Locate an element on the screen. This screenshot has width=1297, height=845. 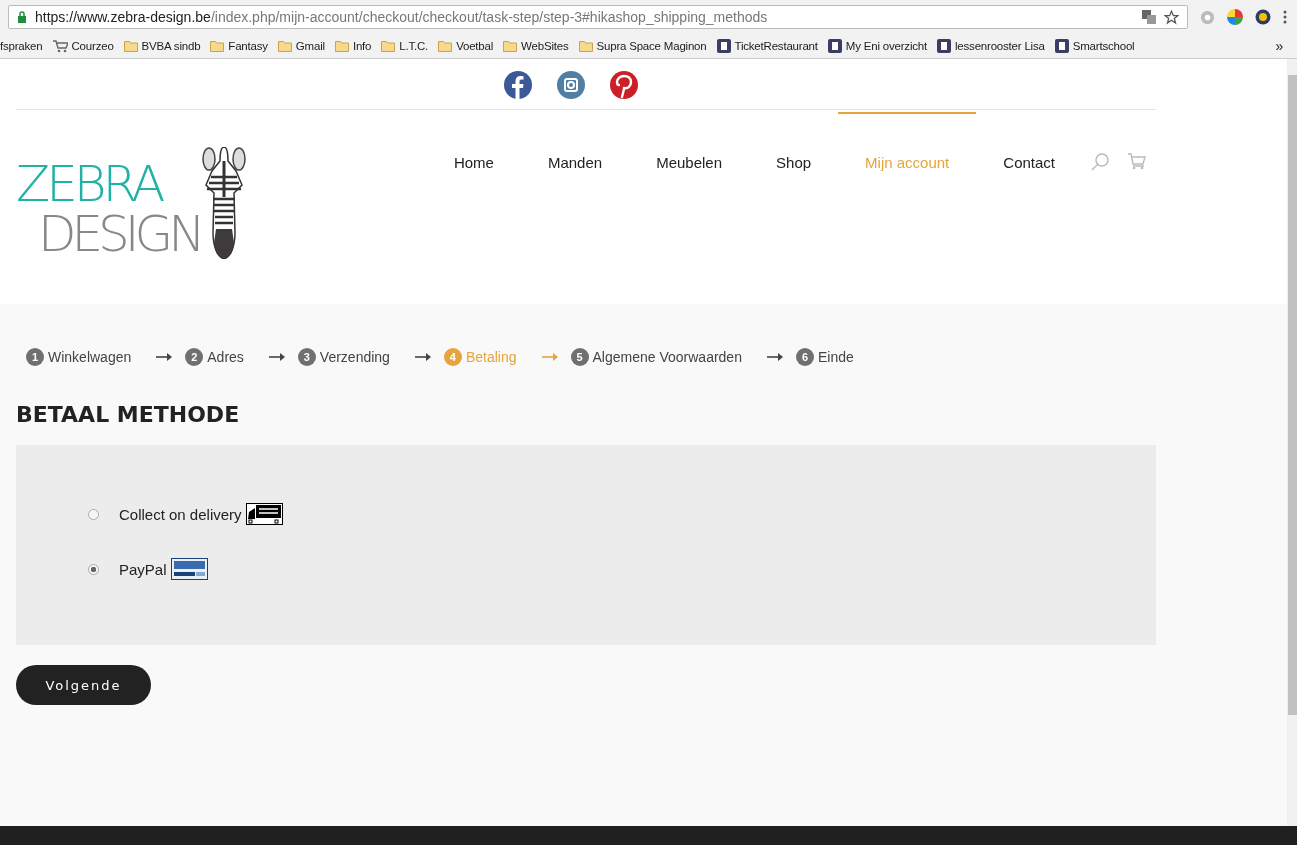
nav-link: Shop is located at coordinates (794, 161).